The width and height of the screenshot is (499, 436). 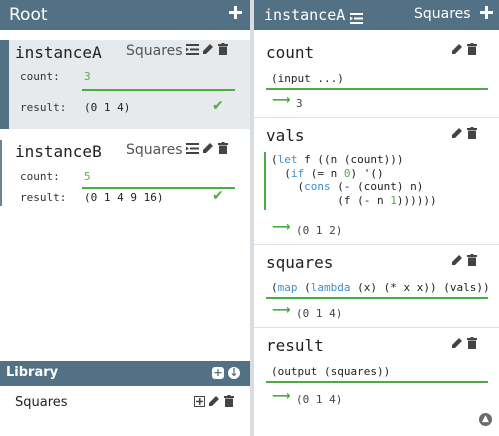 I want to click on cell-code: (output (squares)), so click(x=330, y=372).